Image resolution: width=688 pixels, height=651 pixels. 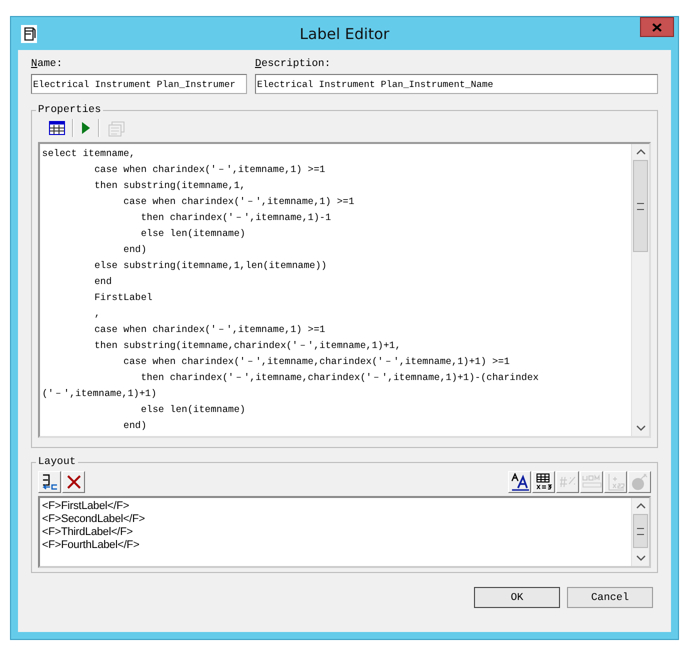 I want to click on description-label: Description:, so click(x=293, y=64).